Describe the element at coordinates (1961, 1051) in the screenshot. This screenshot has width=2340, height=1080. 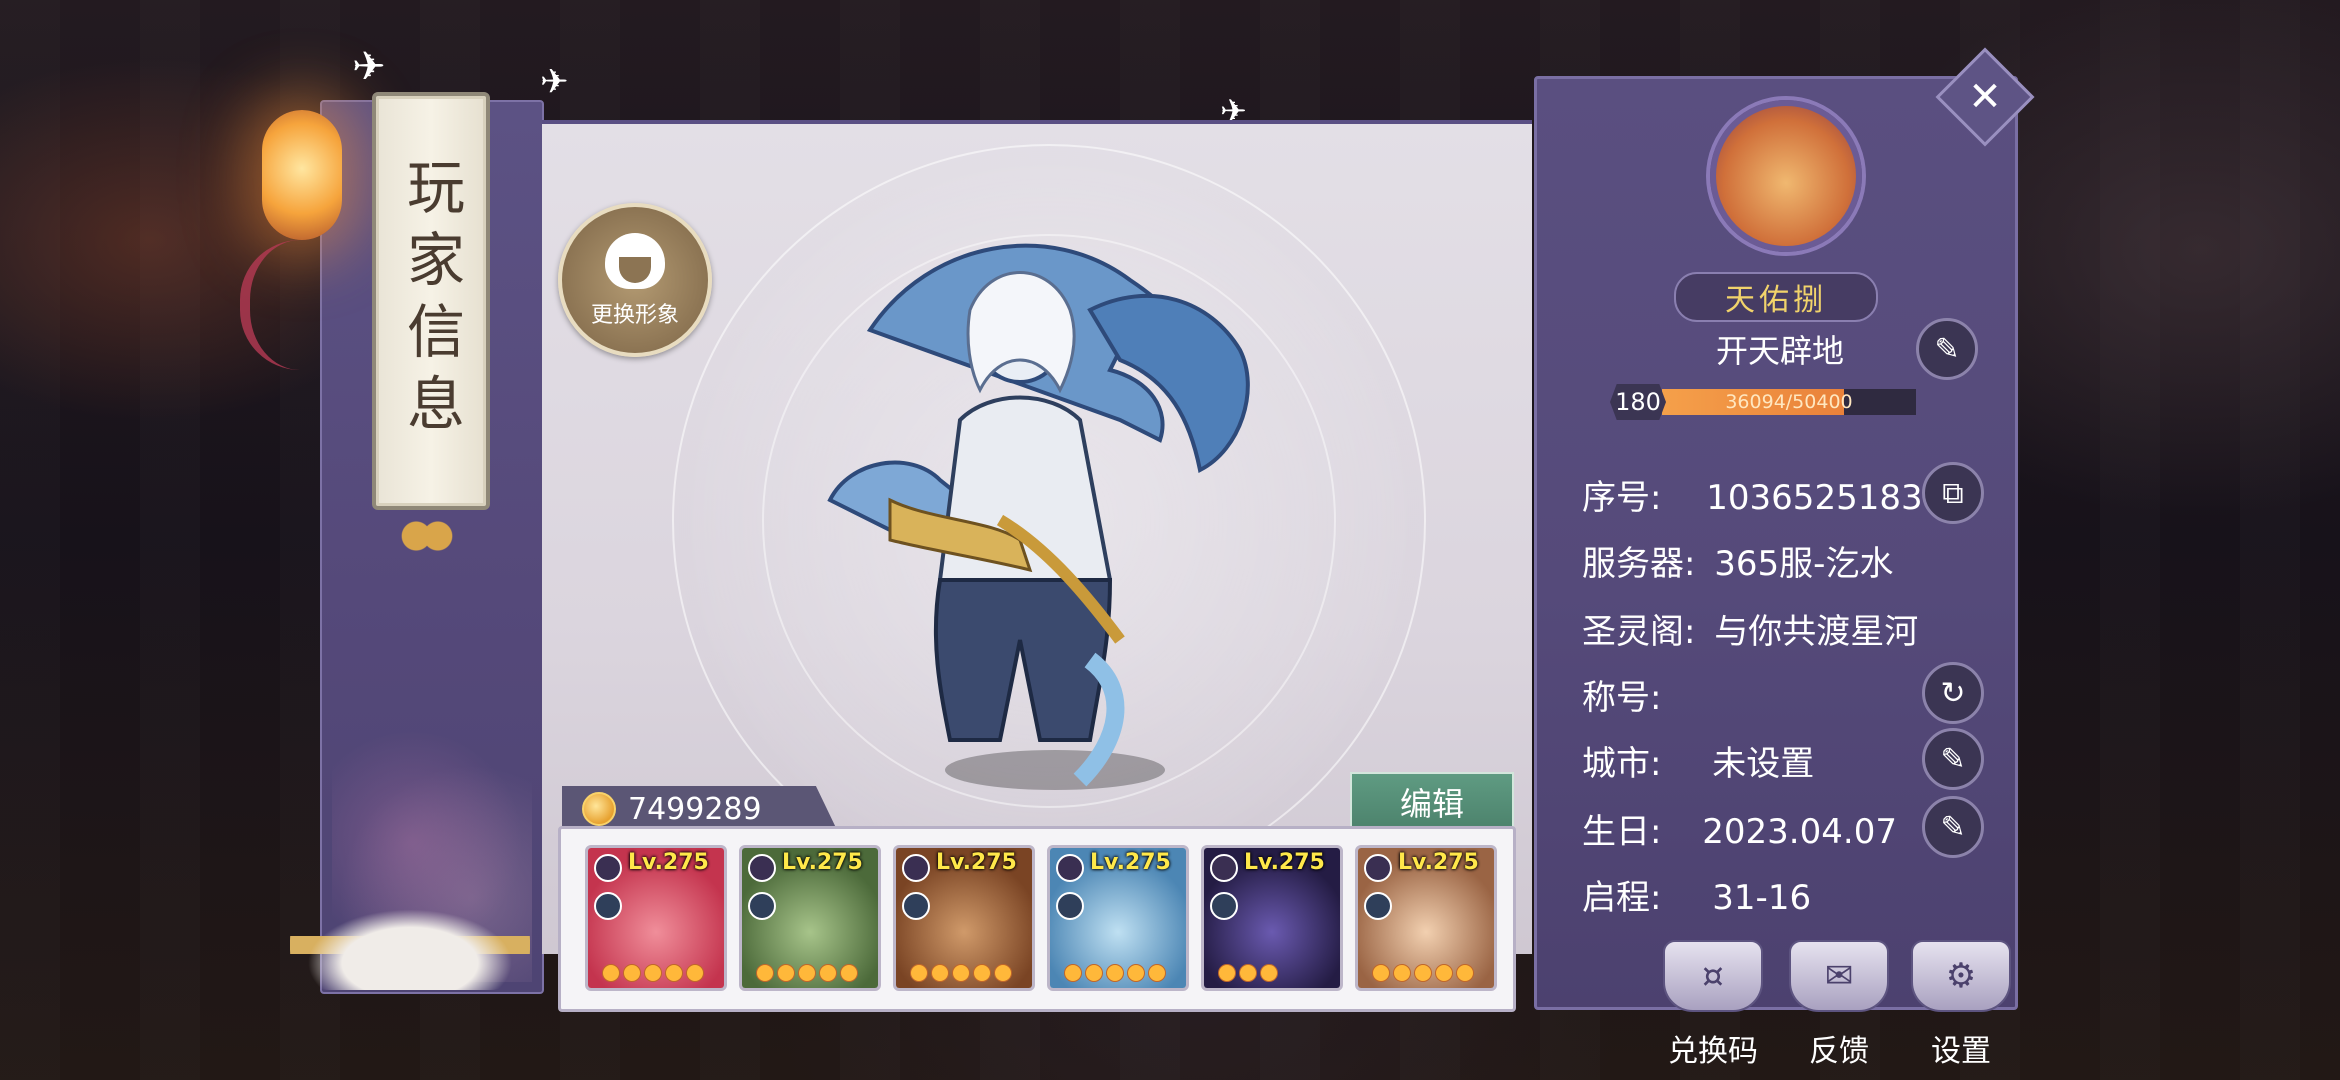
I see `settings-label: 设置` at that location.